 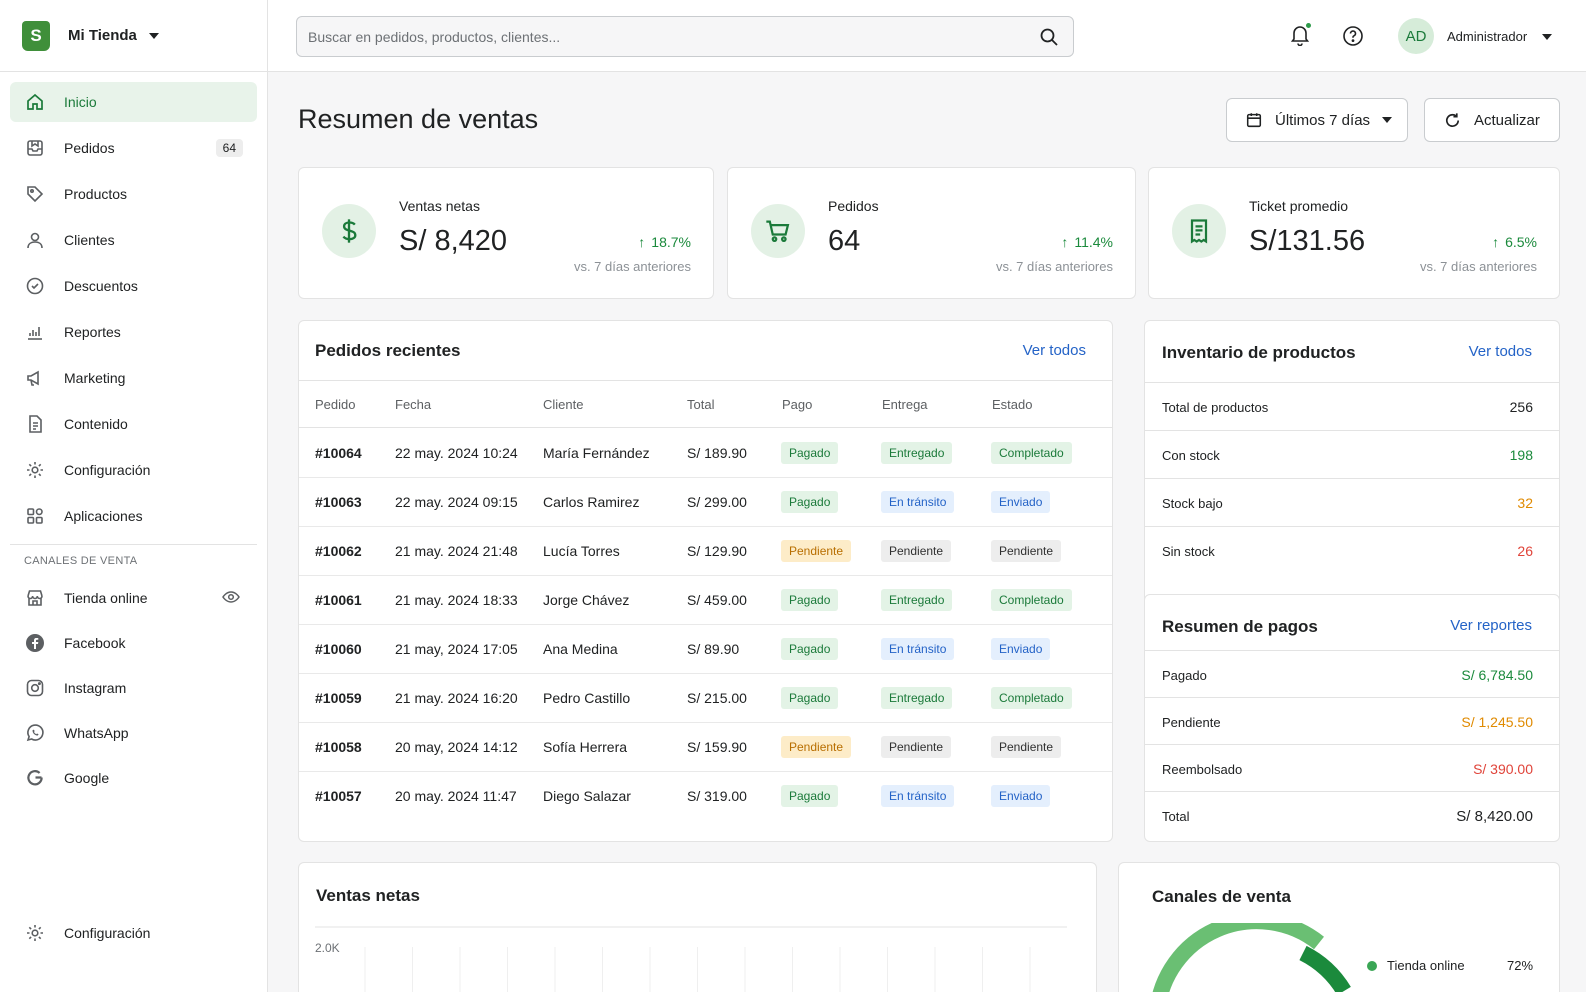 I want to click on channel-item-whatsapp: WhatsApp, so click(x=133, y=733).